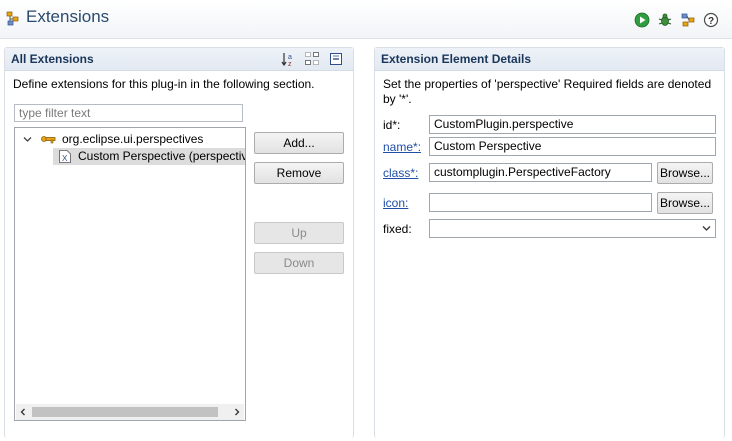 The image size is (732, 441). I want to click on class-link: class*:, so click(400, 173).